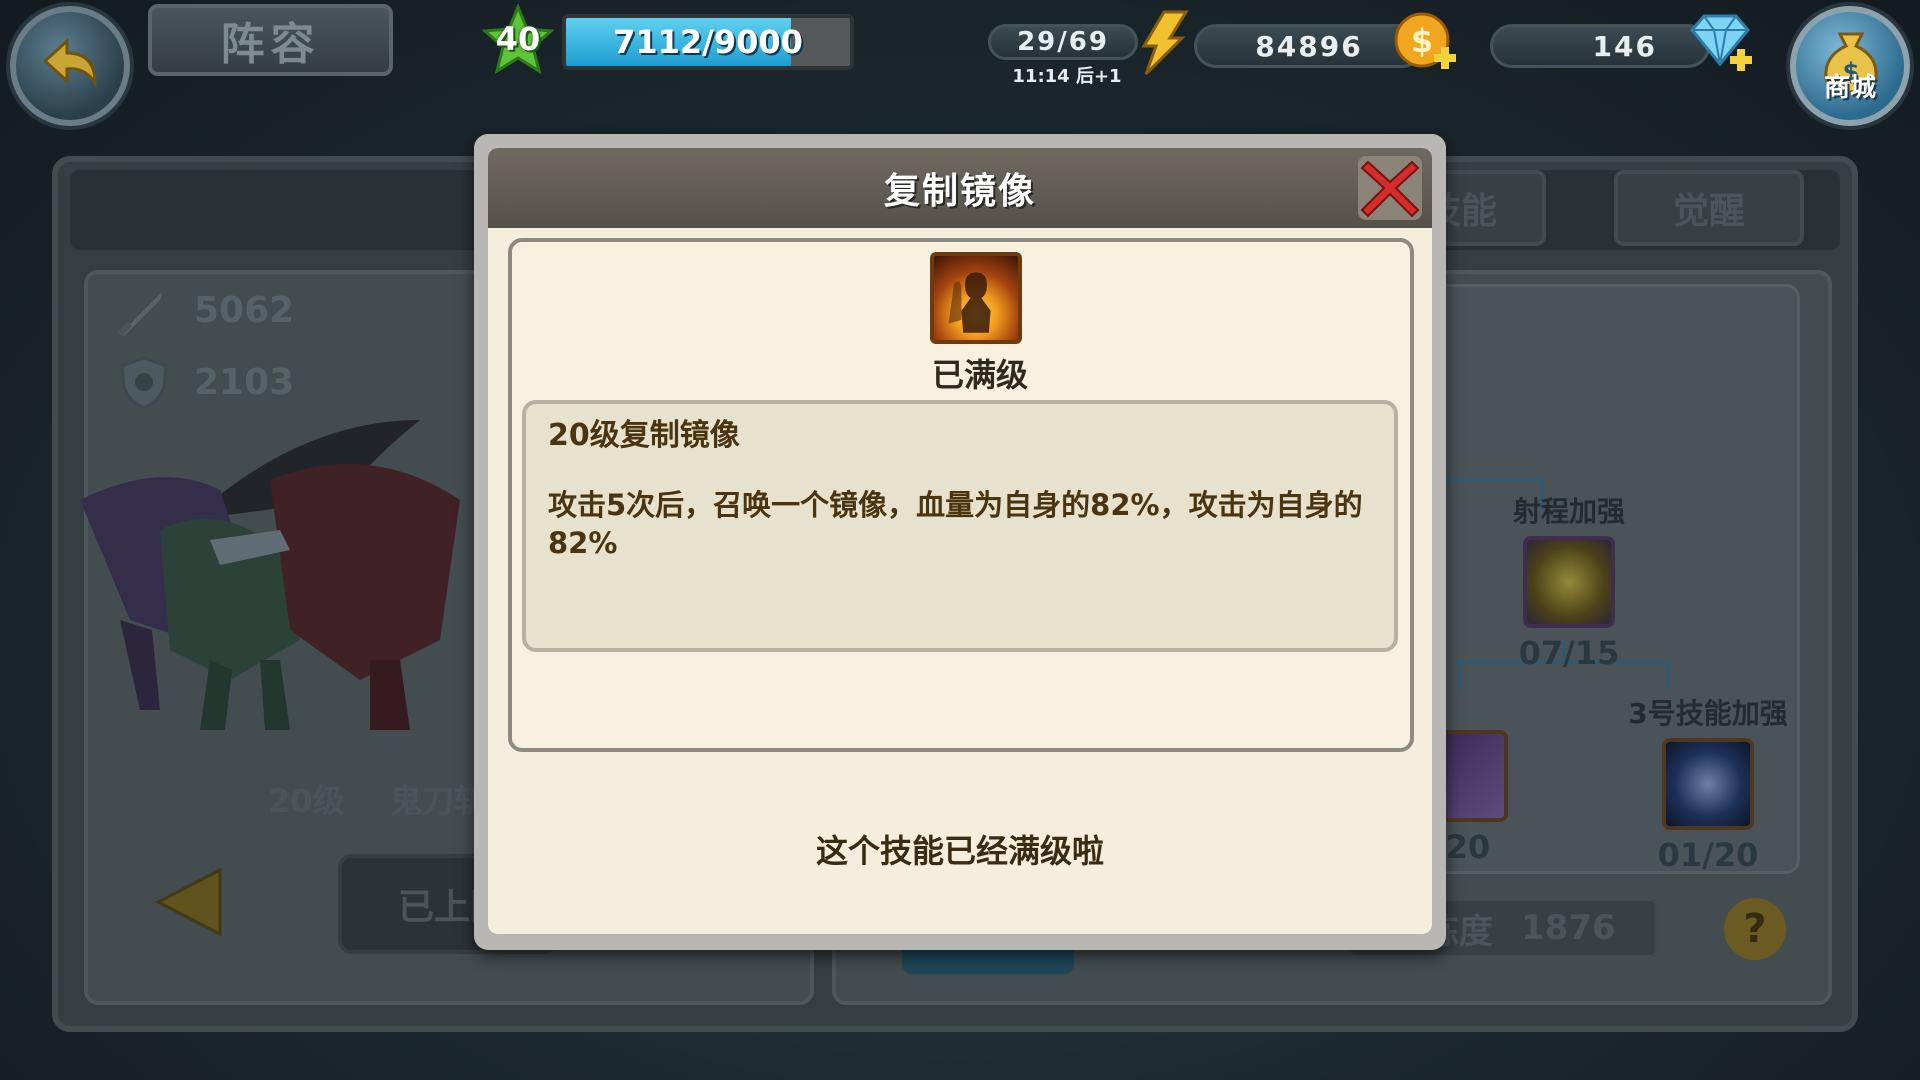 This screenshot has width=1920, height=1080. Describe the element at coordinates (518, 39) in the screenshot. I see `player-level: 40` at that location.